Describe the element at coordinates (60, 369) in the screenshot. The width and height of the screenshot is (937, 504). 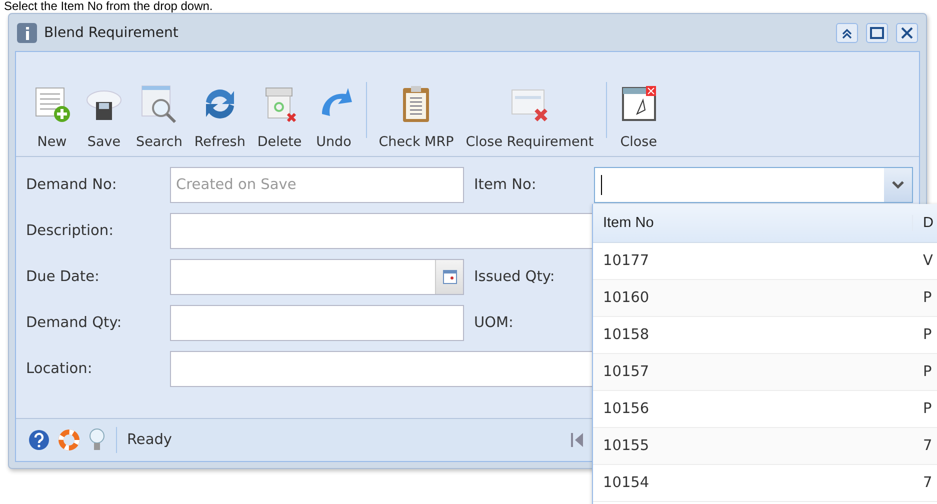
I see `field-label: Location:` at that location.